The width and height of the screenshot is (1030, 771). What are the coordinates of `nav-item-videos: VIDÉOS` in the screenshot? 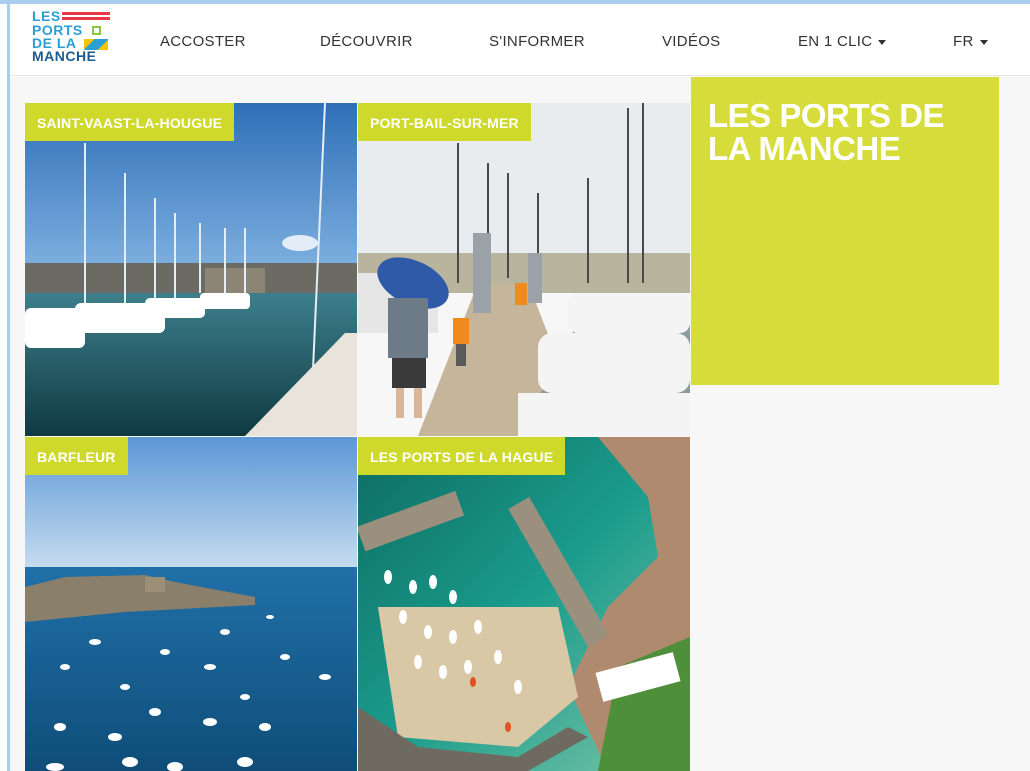 It's located at (691, 41).